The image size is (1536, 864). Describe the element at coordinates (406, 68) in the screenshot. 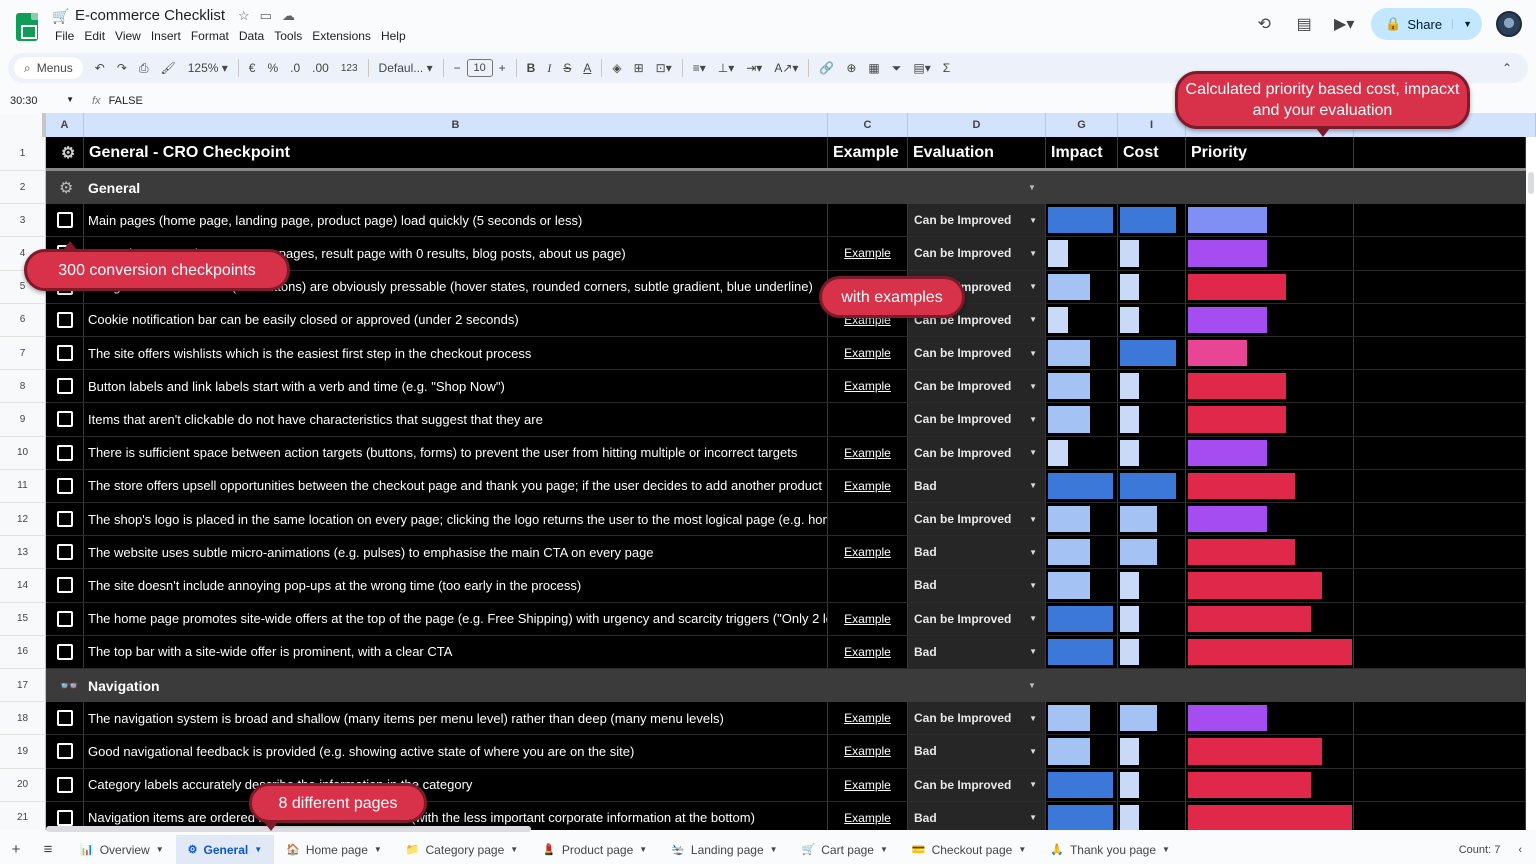

I see `font-select: Defaul... ▾` at that location.